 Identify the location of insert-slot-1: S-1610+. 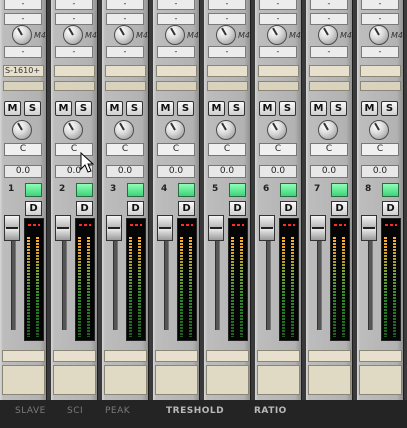
(23, 71).